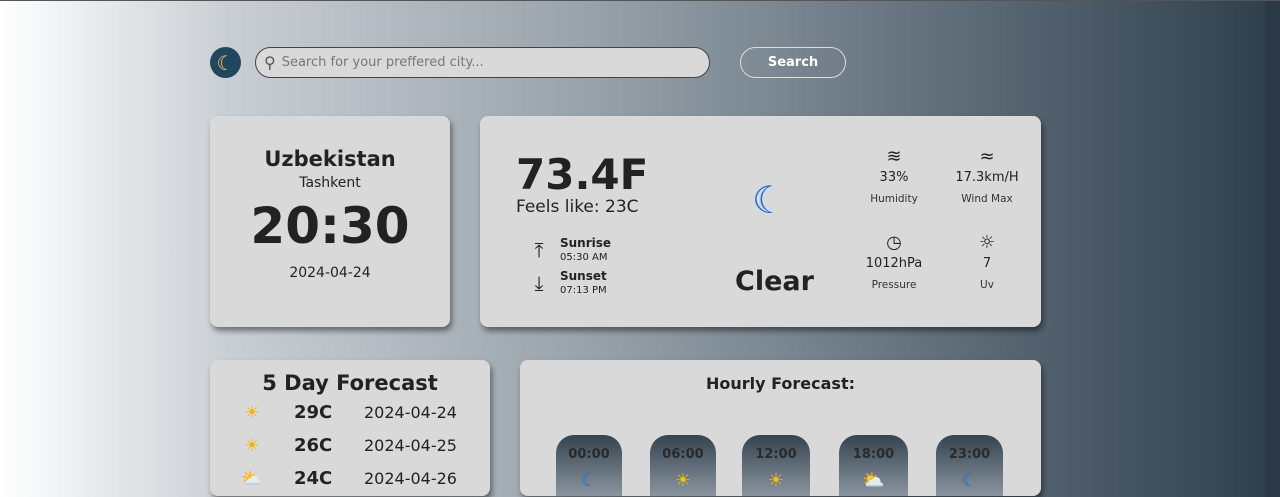 The height and width of the screenshot is (497, 1280). What do you see at coordinates (582, 174) in the screenshot?
I see `temperature: 73.4F` at bounding box center [582, 174].